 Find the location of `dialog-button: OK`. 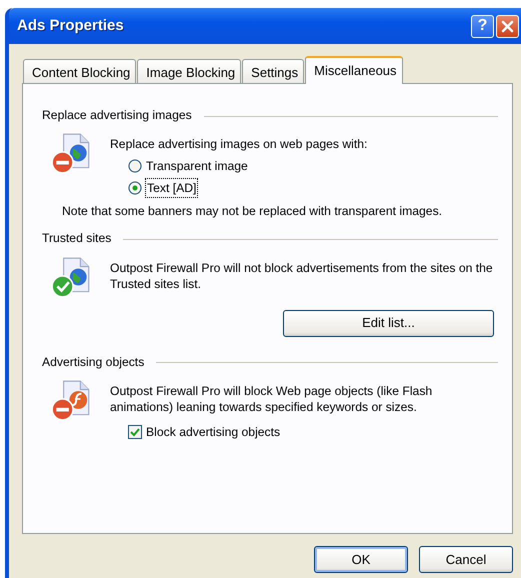

dialog-button: OK is located at coordinates (361, 559).